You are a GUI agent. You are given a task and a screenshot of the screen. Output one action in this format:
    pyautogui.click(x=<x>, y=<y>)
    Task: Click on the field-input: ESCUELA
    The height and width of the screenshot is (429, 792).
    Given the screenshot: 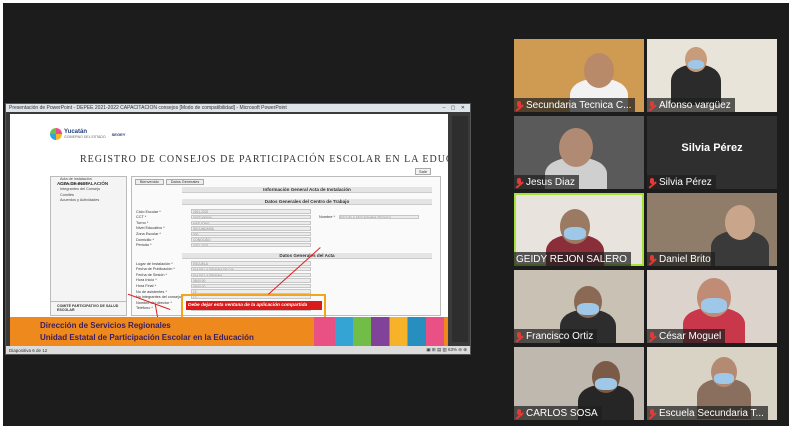 What is the action you would take?
    pyautogui.click(x=251, y=263)
    